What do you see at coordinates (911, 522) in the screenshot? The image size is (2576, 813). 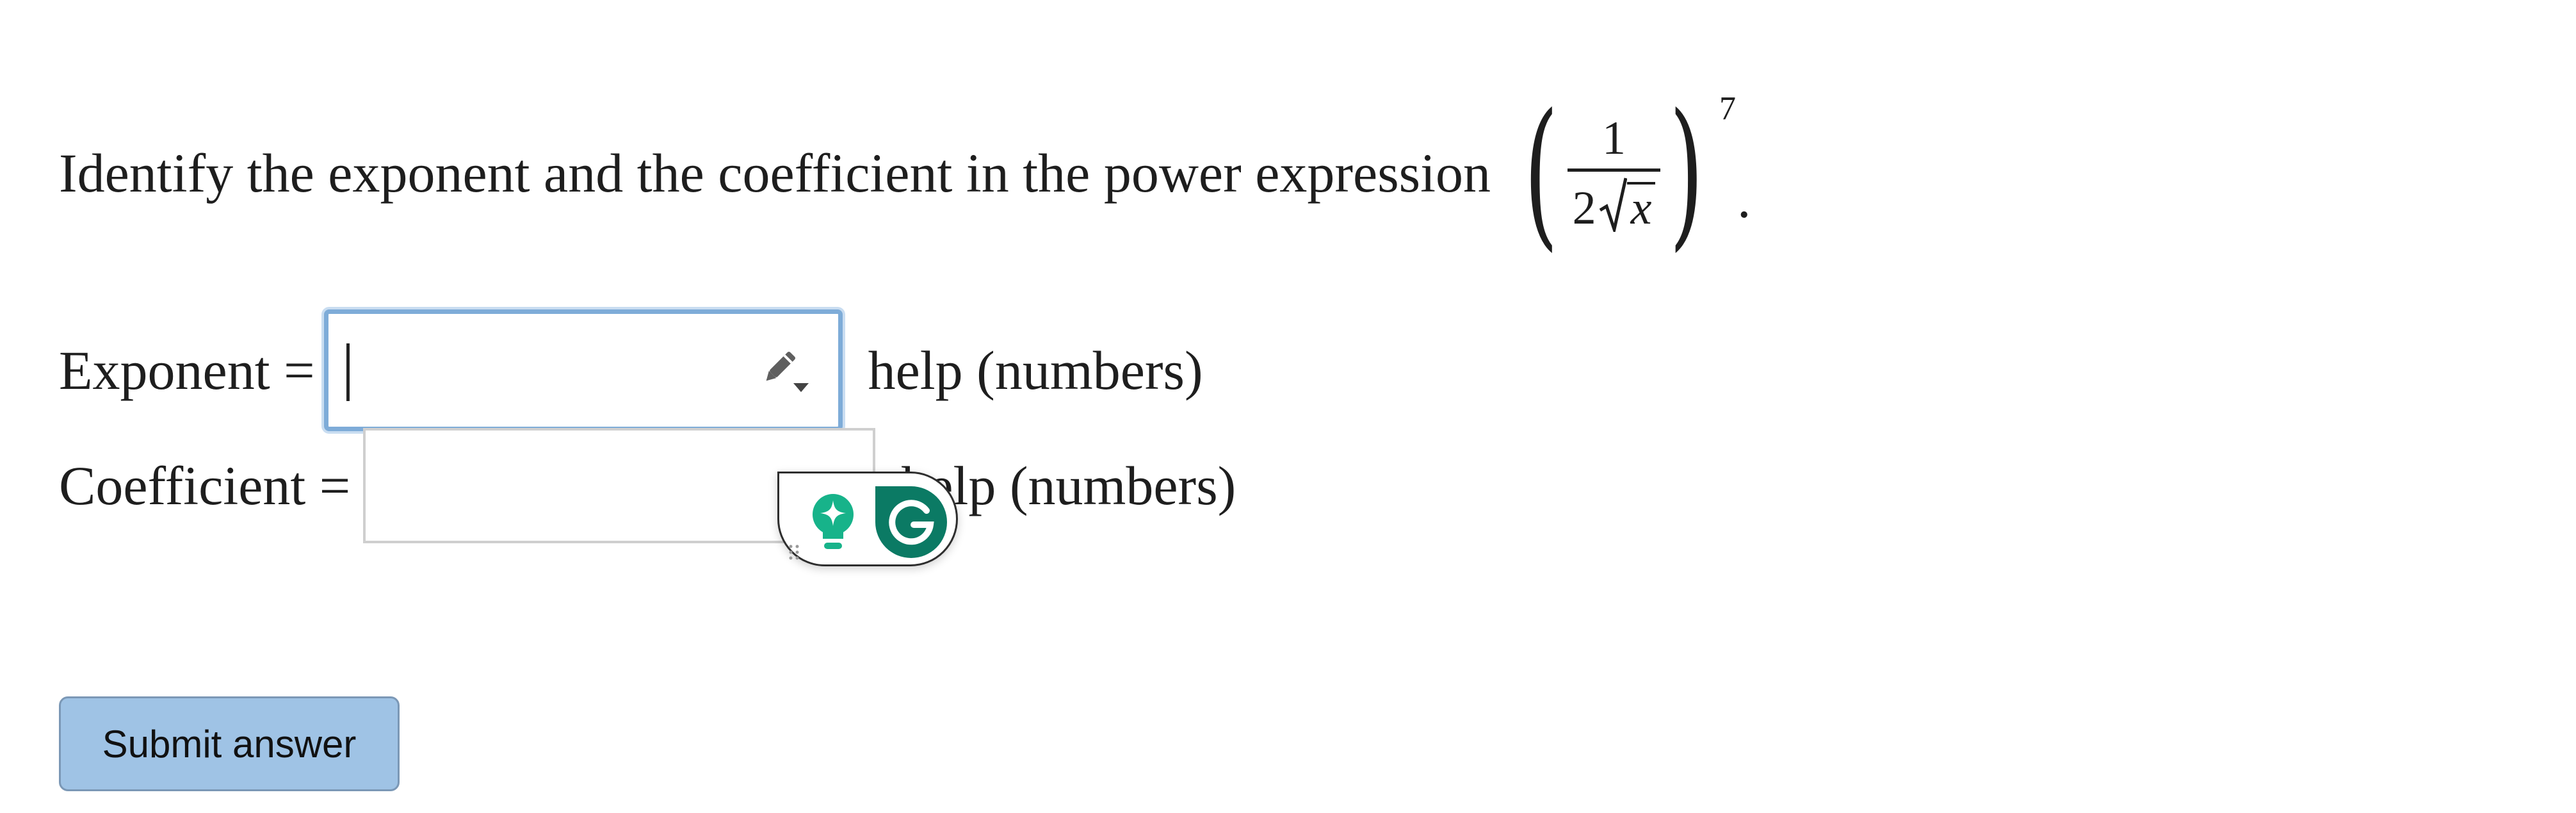 I see `grammarly-g-icon` at bounding box center [911, 522].